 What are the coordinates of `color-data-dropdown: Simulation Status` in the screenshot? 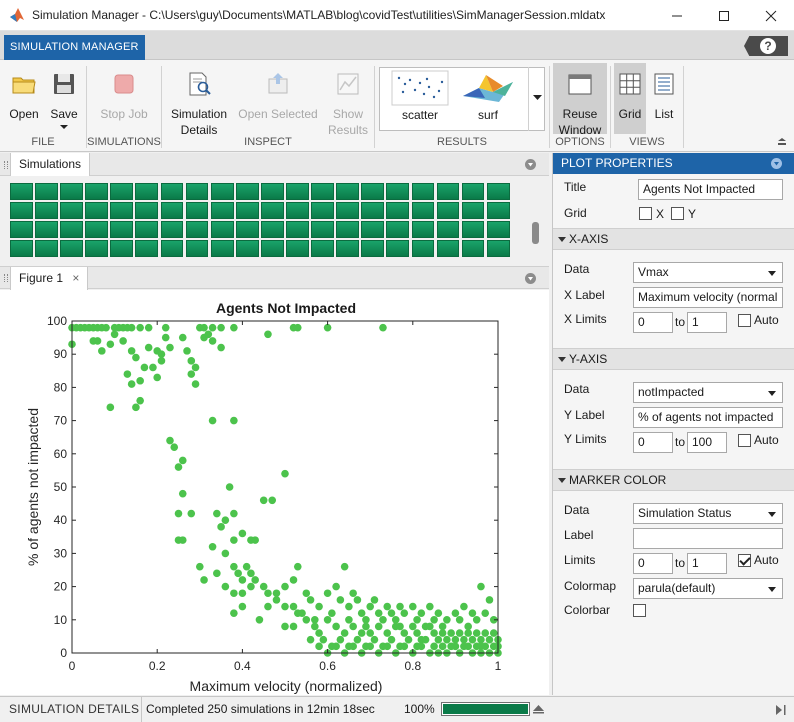 It's located at (708, 513).